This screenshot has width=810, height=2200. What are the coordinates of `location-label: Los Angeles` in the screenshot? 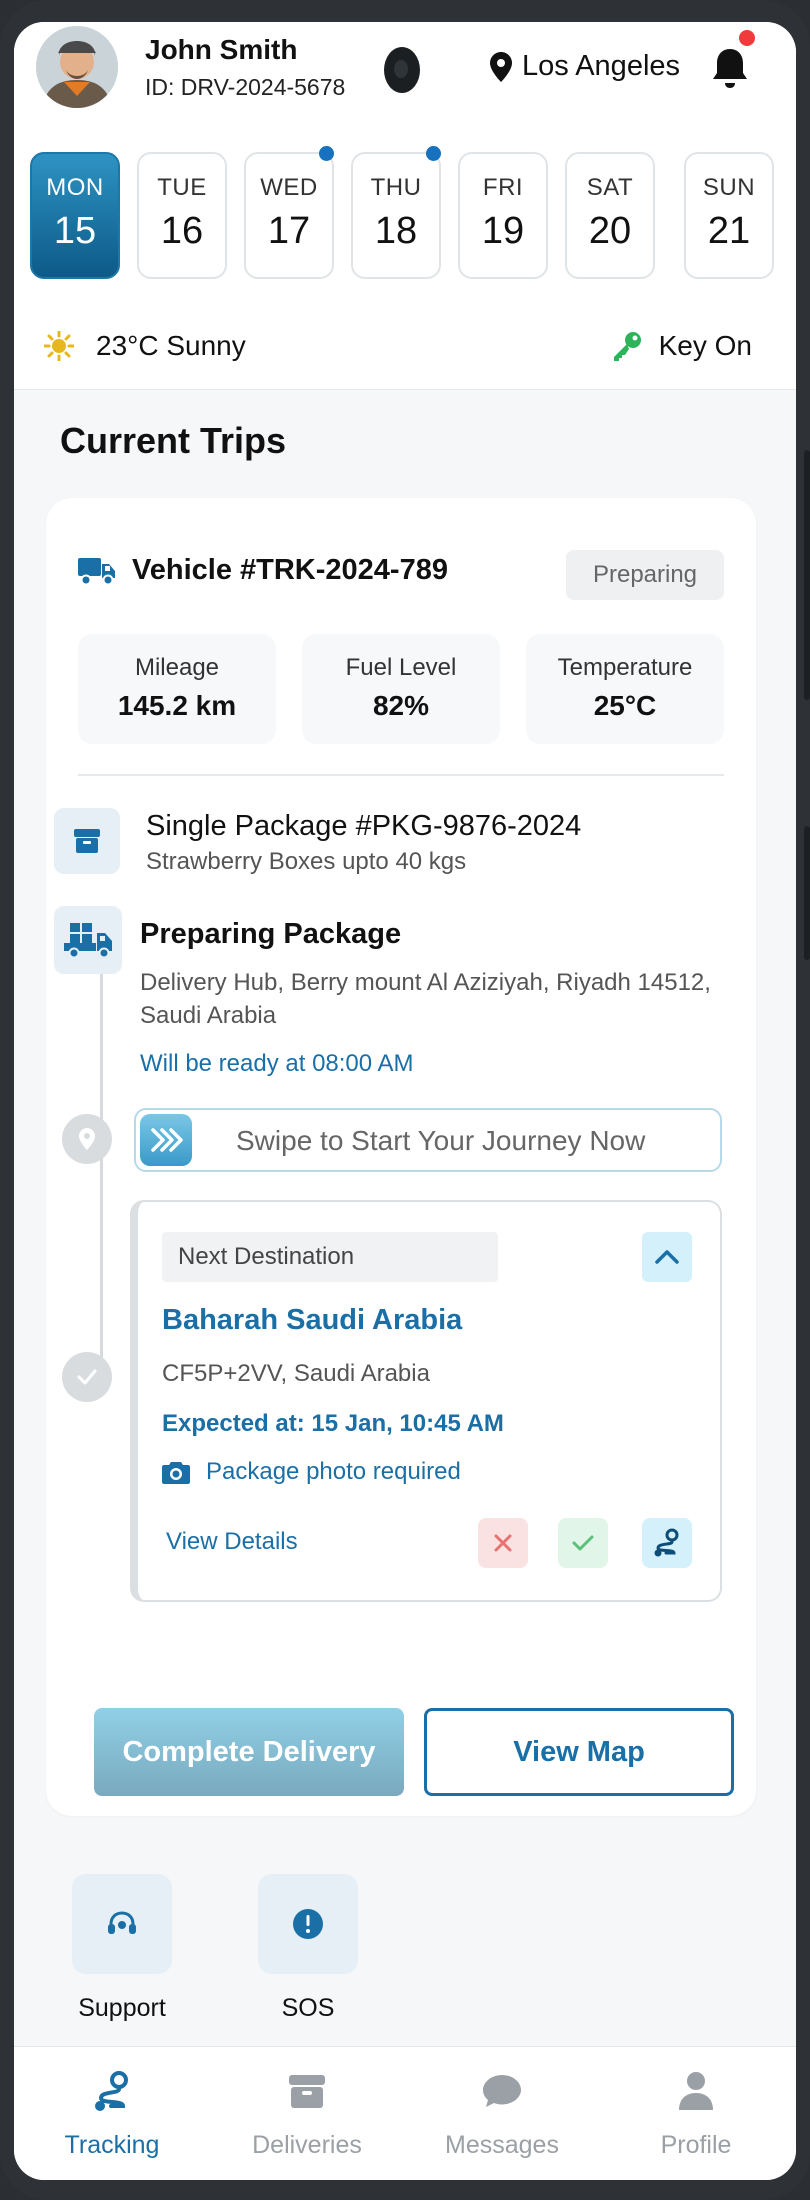 It's located at (601, 66).